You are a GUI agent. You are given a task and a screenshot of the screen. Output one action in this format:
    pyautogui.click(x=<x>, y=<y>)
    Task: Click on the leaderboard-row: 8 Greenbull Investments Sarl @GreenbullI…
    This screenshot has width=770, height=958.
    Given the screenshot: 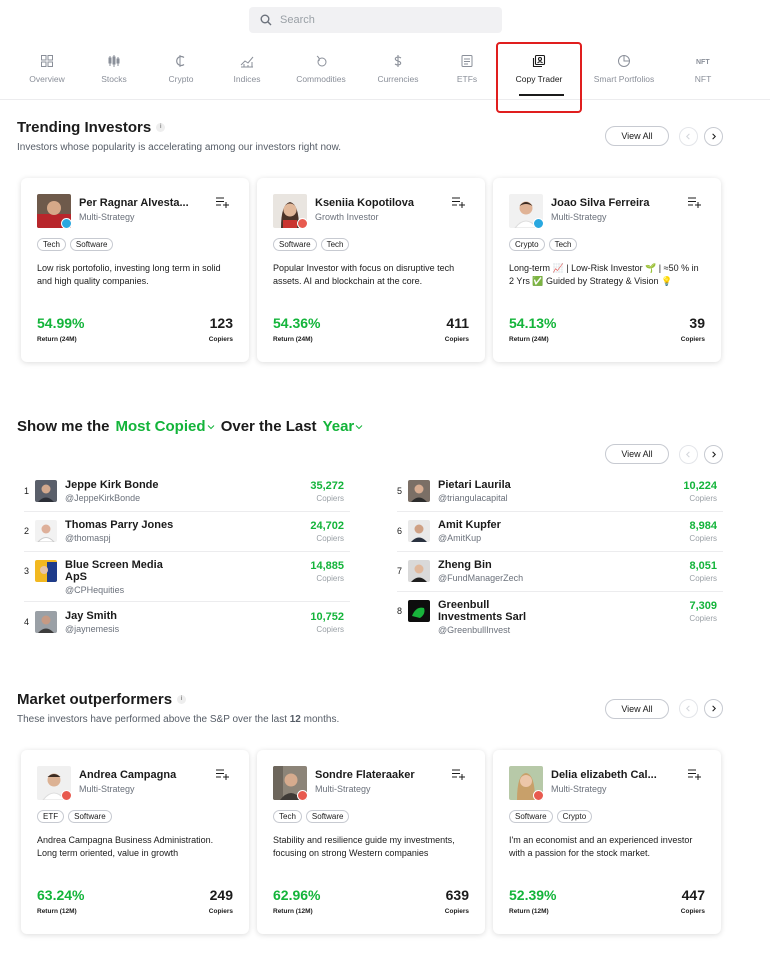 What is the action you would take?
    pyautogui.click(x=560, y=618)
    